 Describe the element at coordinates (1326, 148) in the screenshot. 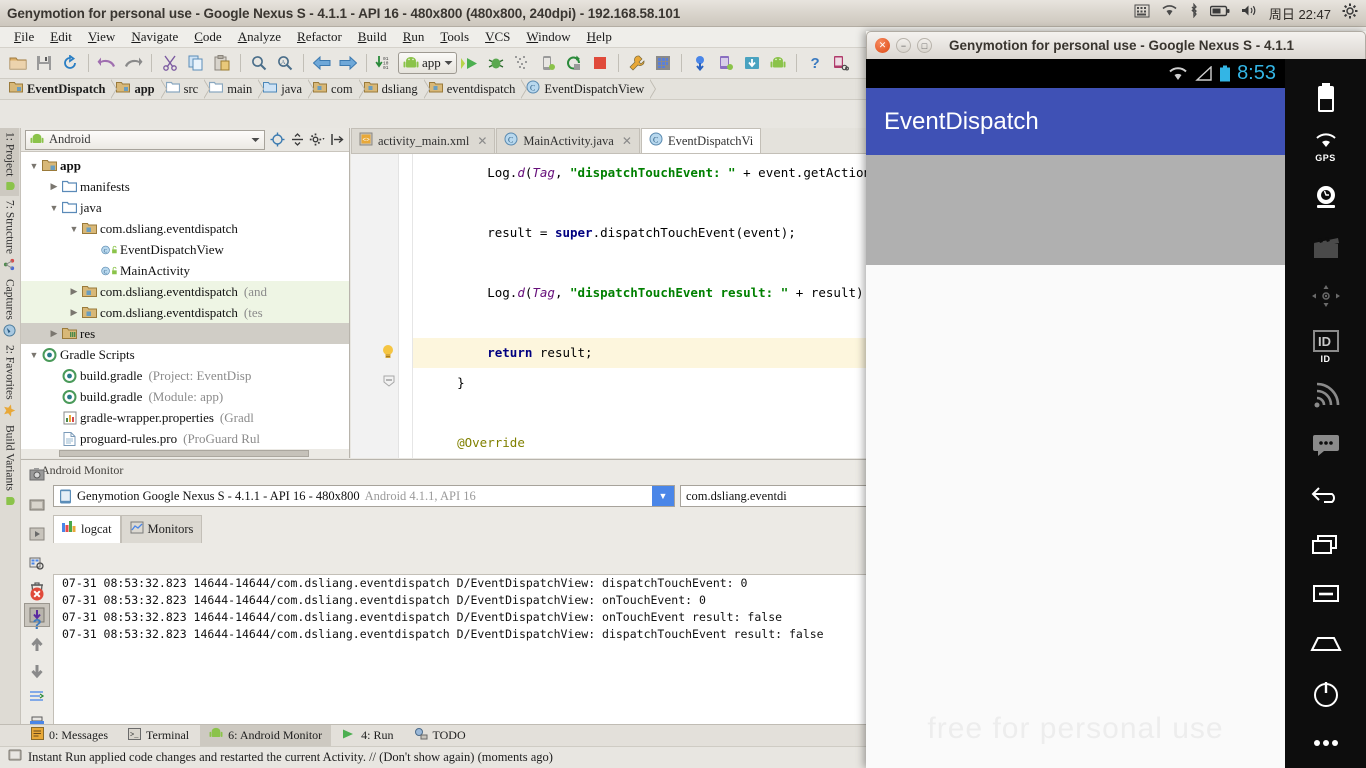

I see `gps-icon: GPS` at that location.